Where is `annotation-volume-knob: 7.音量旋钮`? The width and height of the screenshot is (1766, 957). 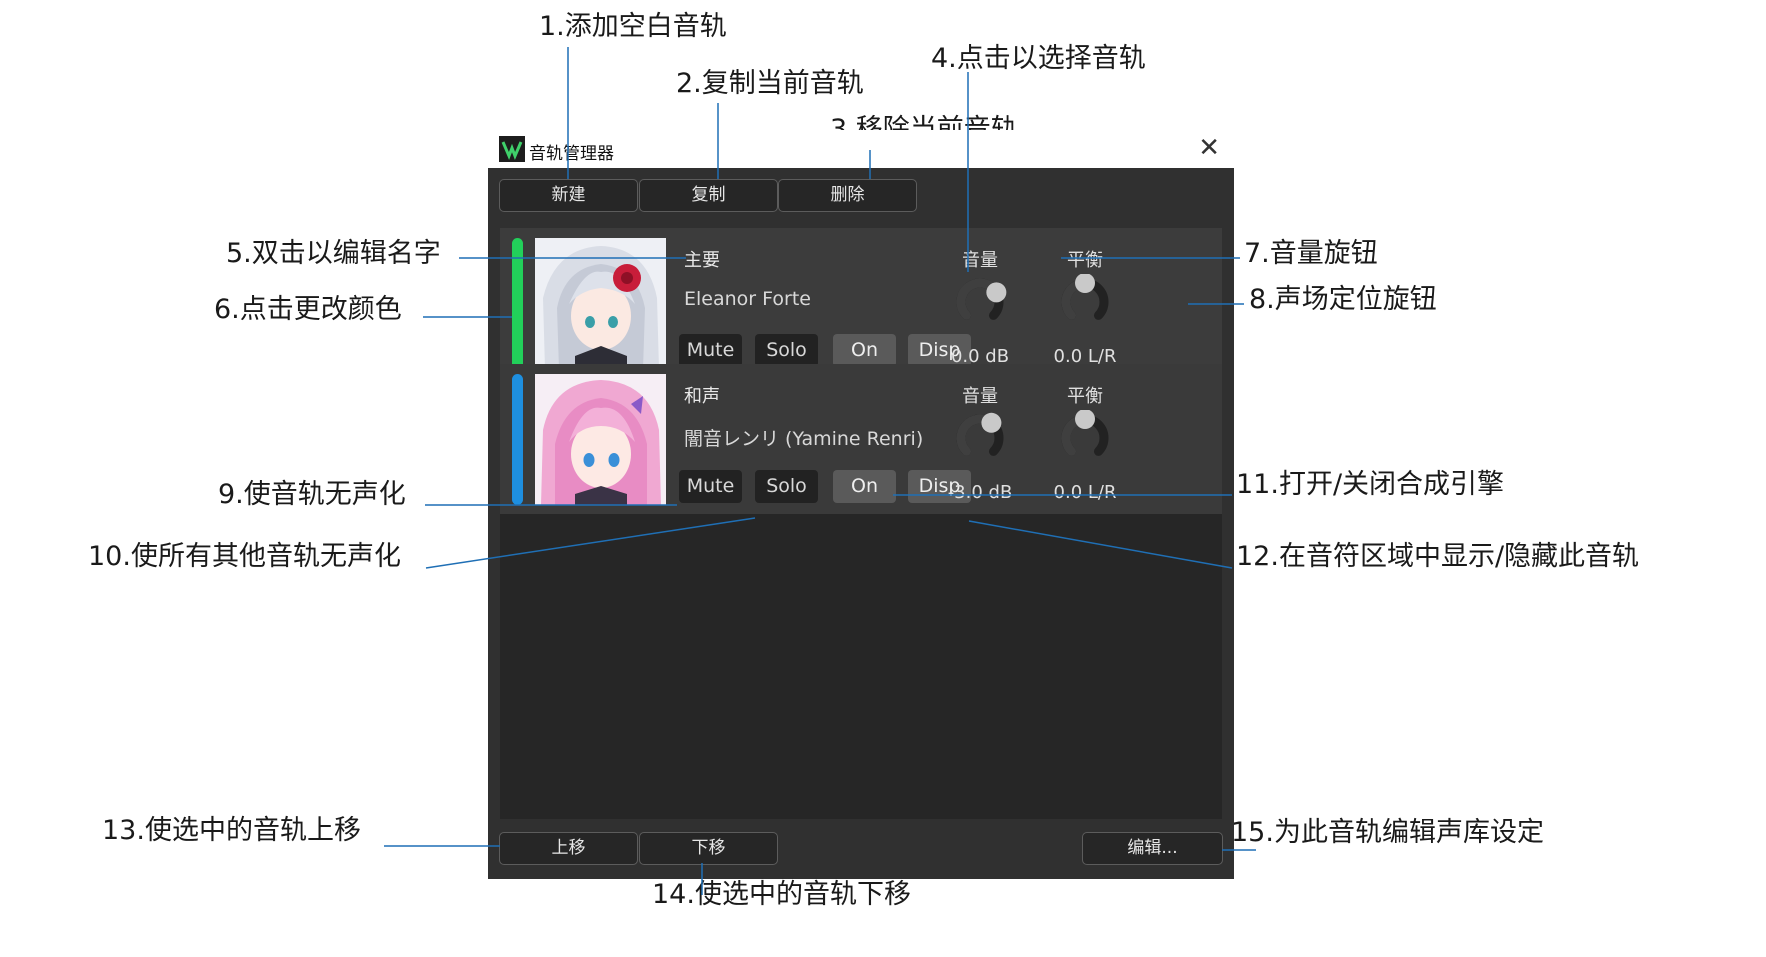
annotation-volume-knob: 7.音量旋钮 is located at coordinates (1311, 253).